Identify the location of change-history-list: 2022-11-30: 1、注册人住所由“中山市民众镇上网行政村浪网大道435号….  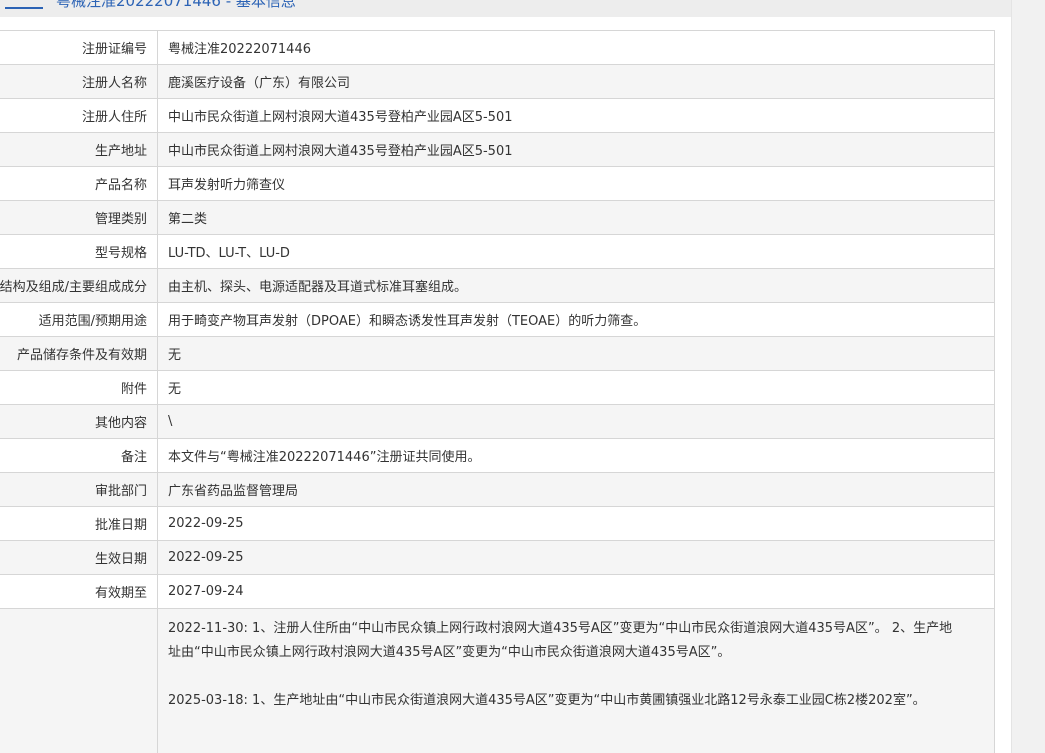
(581, 662).